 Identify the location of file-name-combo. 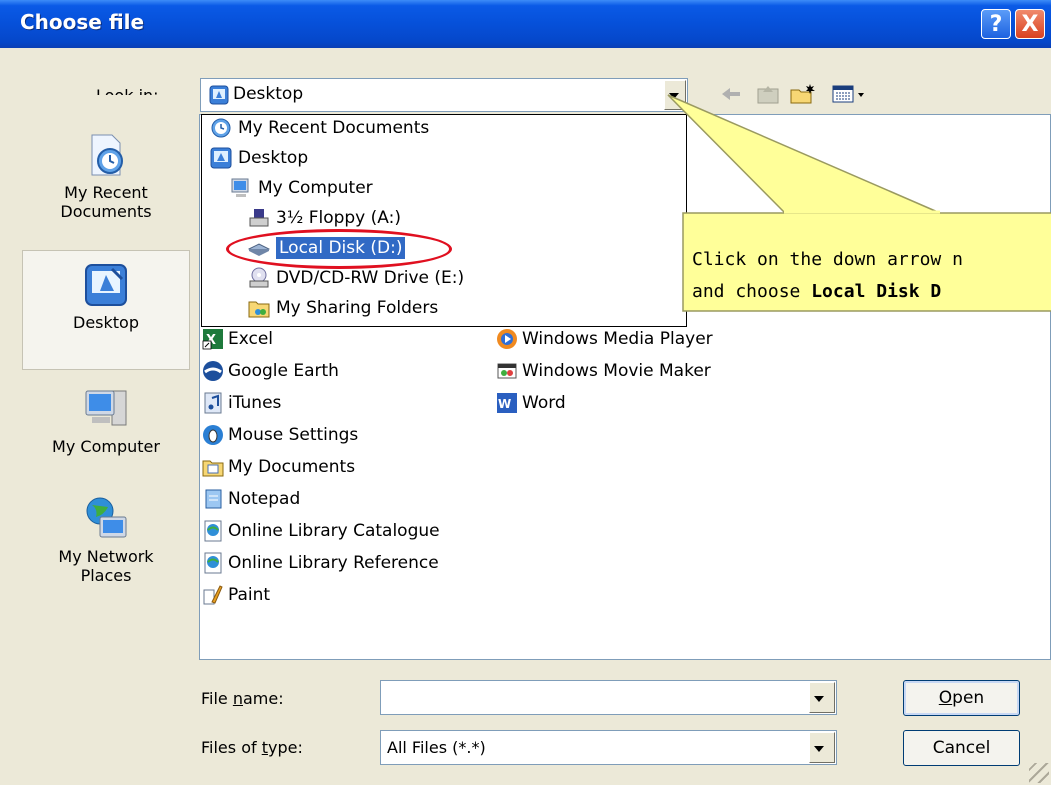
(608, 697).